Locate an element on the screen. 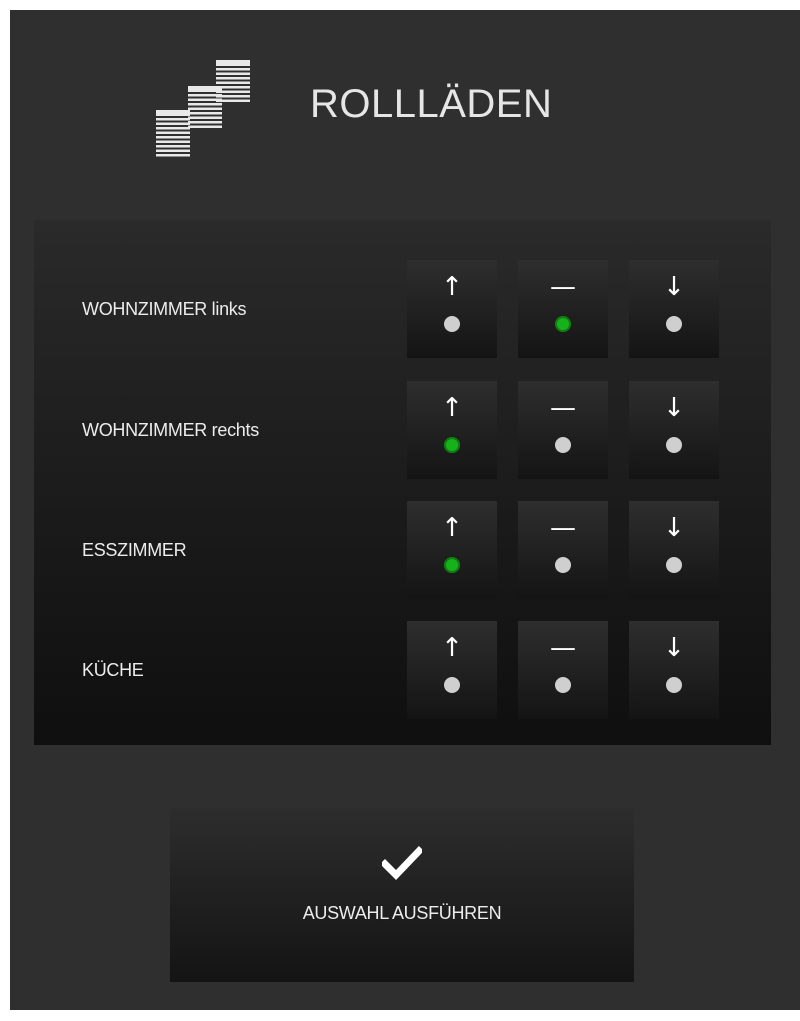  page-title: ROLLLÄDEN is located at coordinates (431, 104).